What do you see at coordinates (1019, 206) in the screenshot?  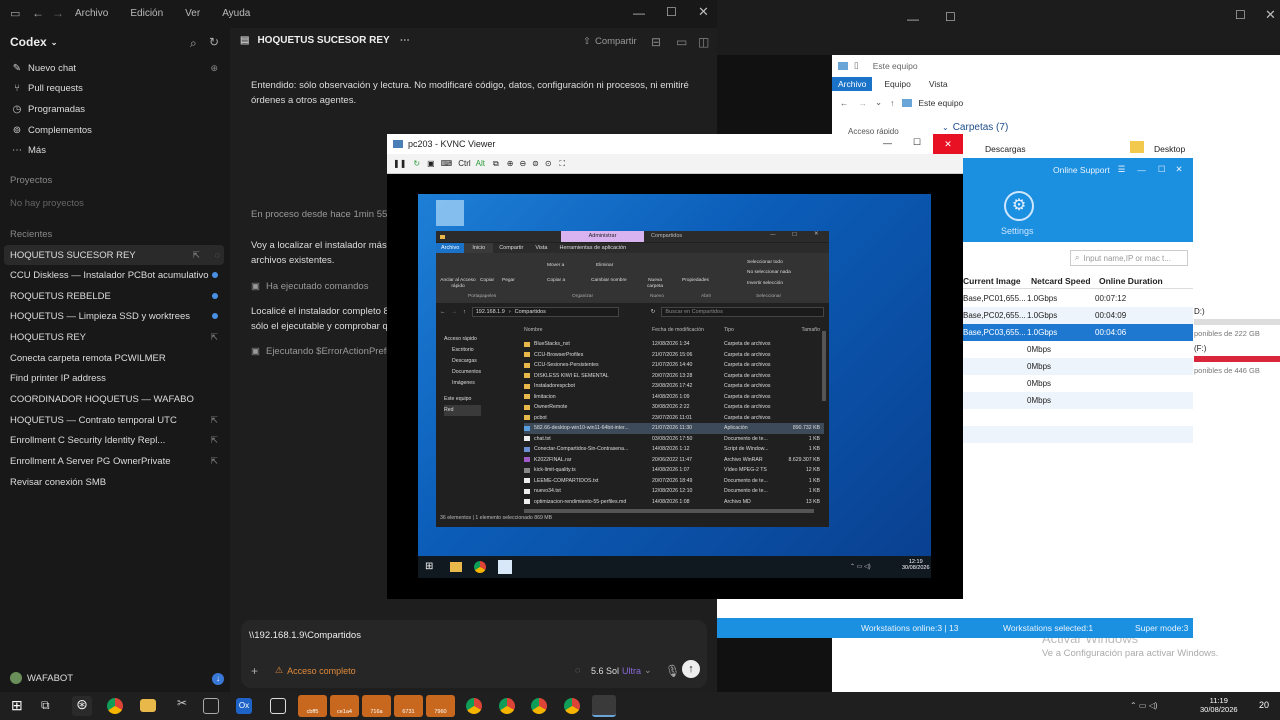 I see `settings-gear-icon: ⚙` at bounding box center [1019, 206].